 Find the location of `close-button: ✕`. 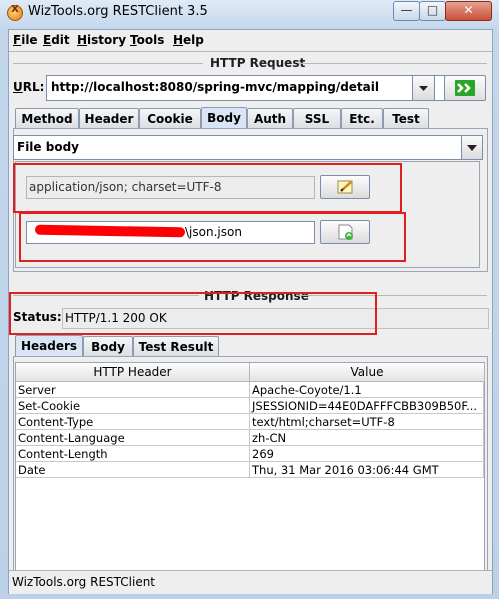

close-button: ✕ is located at coordinates (468, 11).